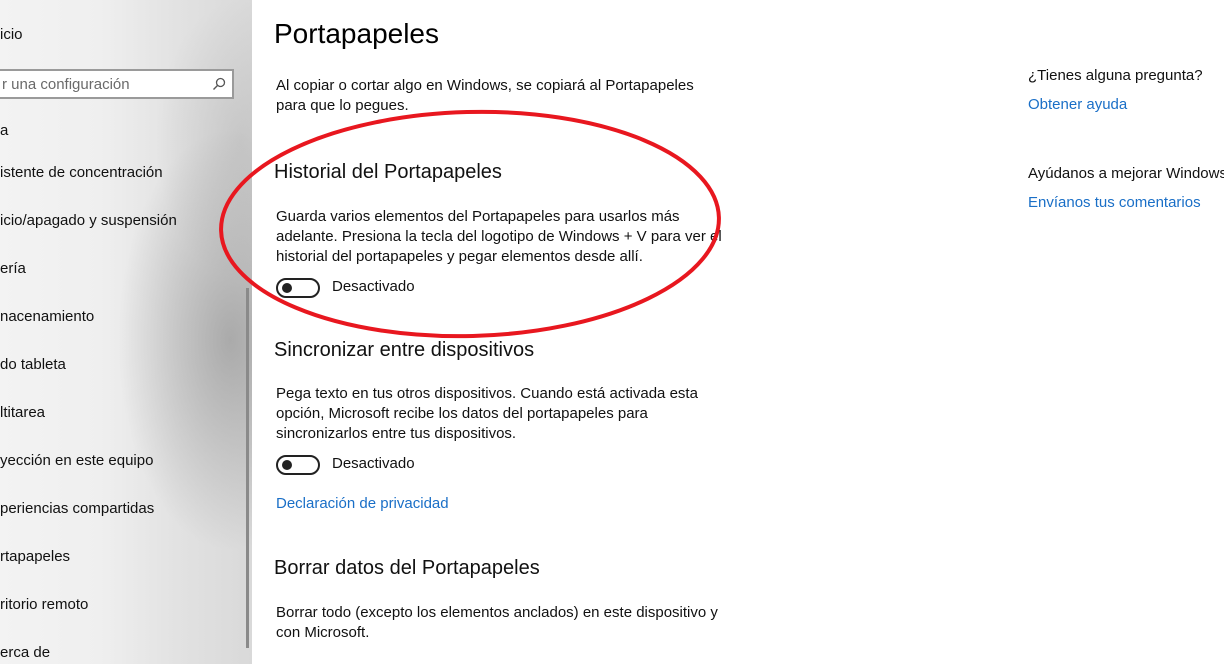  I want to click on sidebar-item-remote-desktop: ritorio remoto, so click(44, 604).